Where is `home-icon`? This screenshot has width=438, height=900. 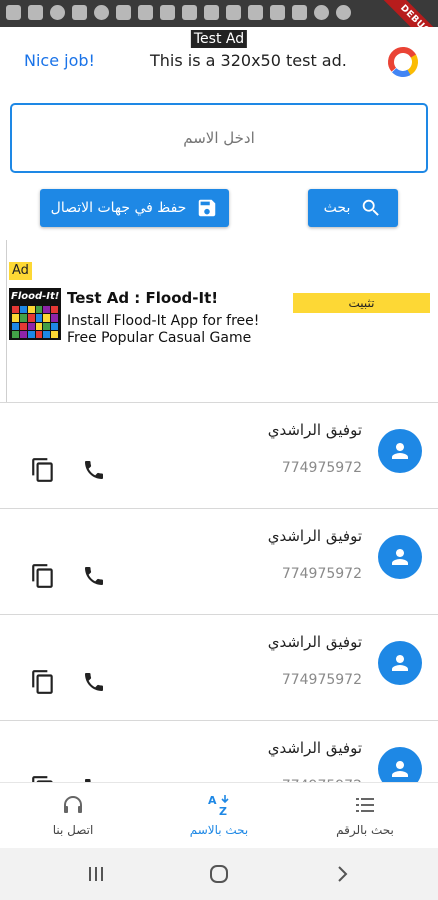
home-icon is located at coordinates (219, 874).